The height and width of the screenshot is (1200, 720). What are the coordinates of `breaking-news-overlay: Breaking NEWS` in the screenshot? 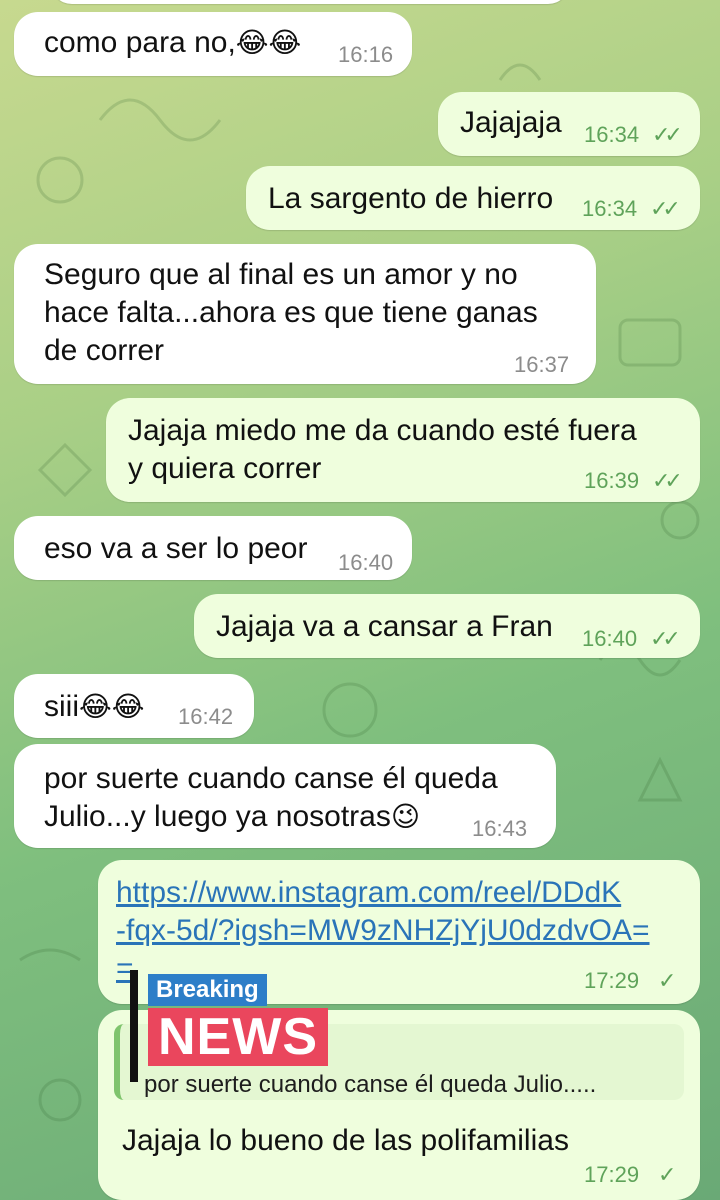 It's located at (240, 1026).